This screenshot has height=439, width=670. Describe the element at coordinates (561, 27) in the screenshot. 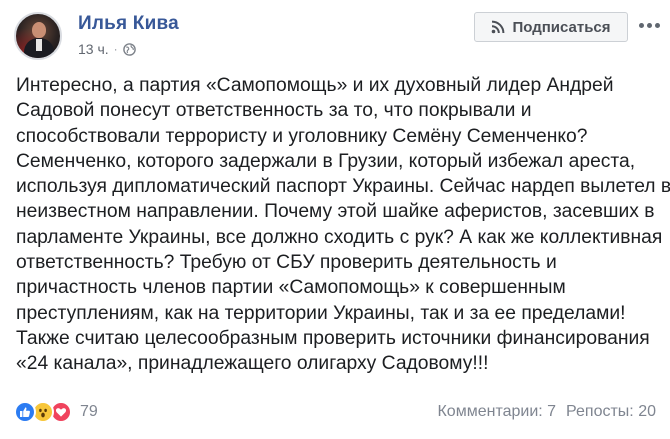

I see `subscribe-label: Подписаться` at that location.